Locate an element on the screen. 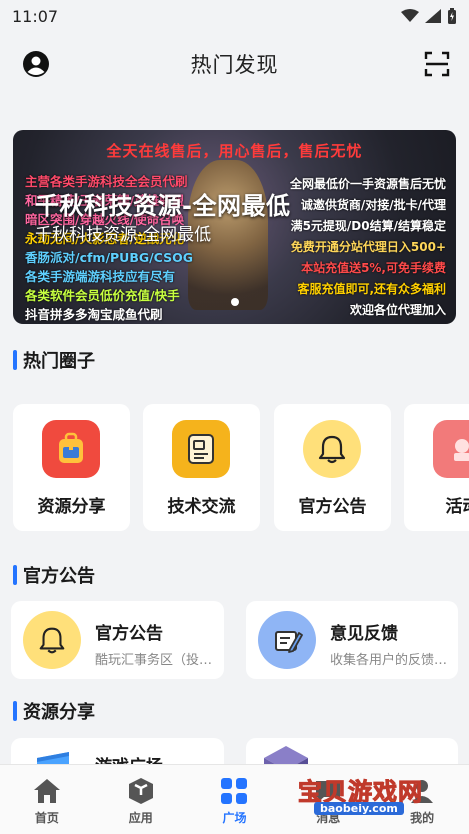  watermark-url: baobeiy.com is located at coordinates (359, 808).